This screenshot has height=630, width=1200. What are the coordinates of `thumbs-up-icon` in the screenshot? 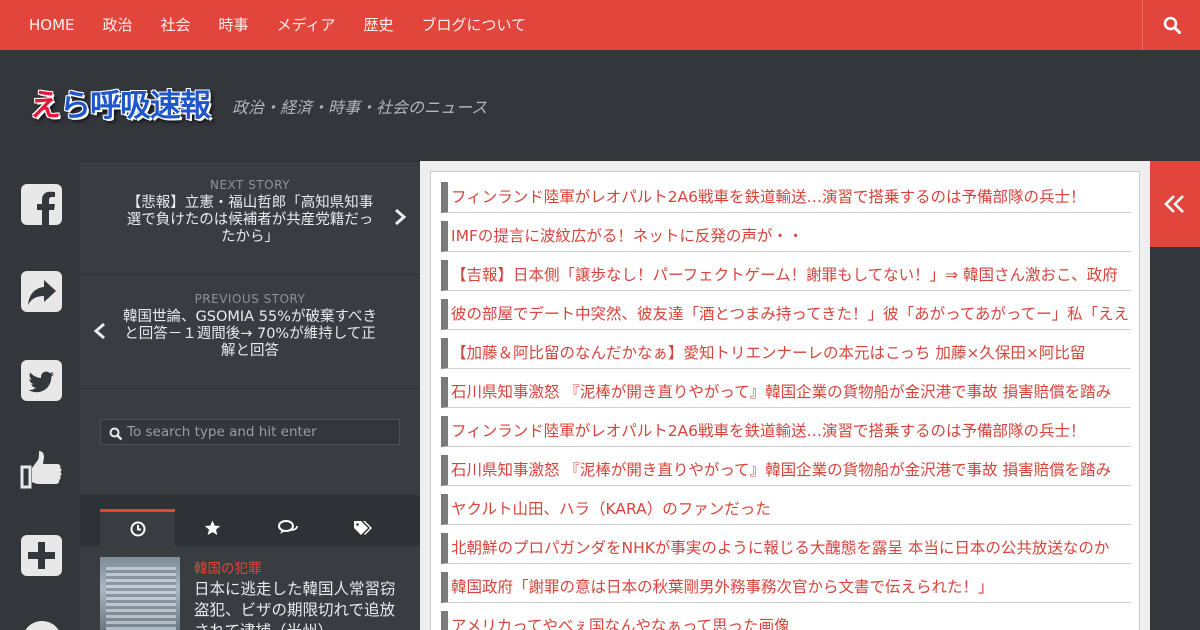 It's located at (41, 470).